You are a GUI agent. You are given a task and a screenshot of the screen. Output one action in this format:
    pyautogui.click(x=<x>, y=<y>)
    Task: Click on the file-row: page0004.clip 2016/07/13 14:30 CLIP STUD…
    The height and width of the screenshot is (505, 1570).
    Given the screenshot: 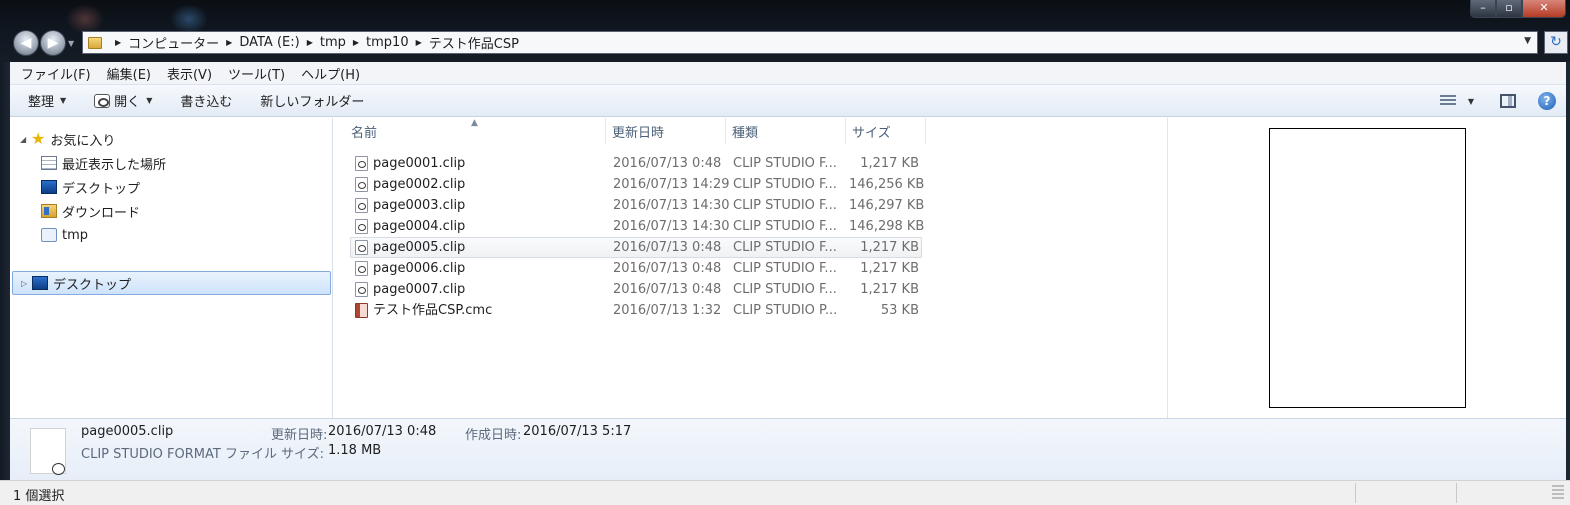 What is the action you would take?
    pyautogui.click(x=637, y=226)
    